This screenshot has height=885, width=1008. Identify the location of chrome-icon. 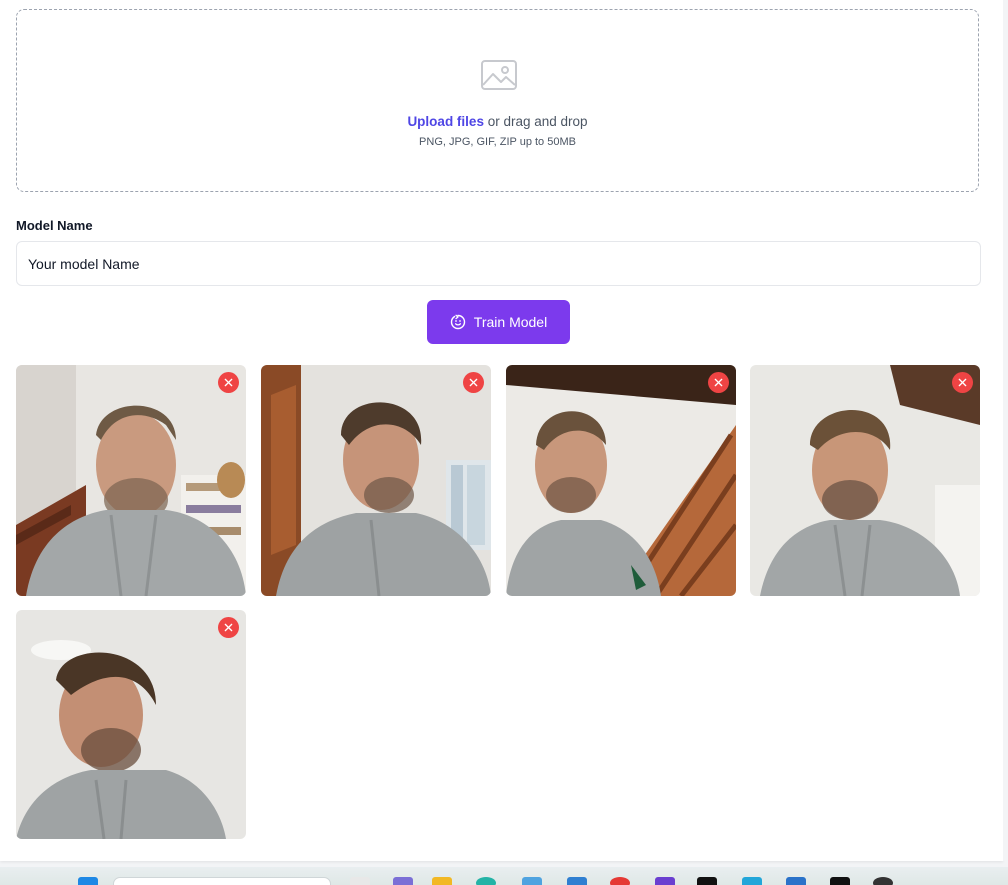
(620, 881).